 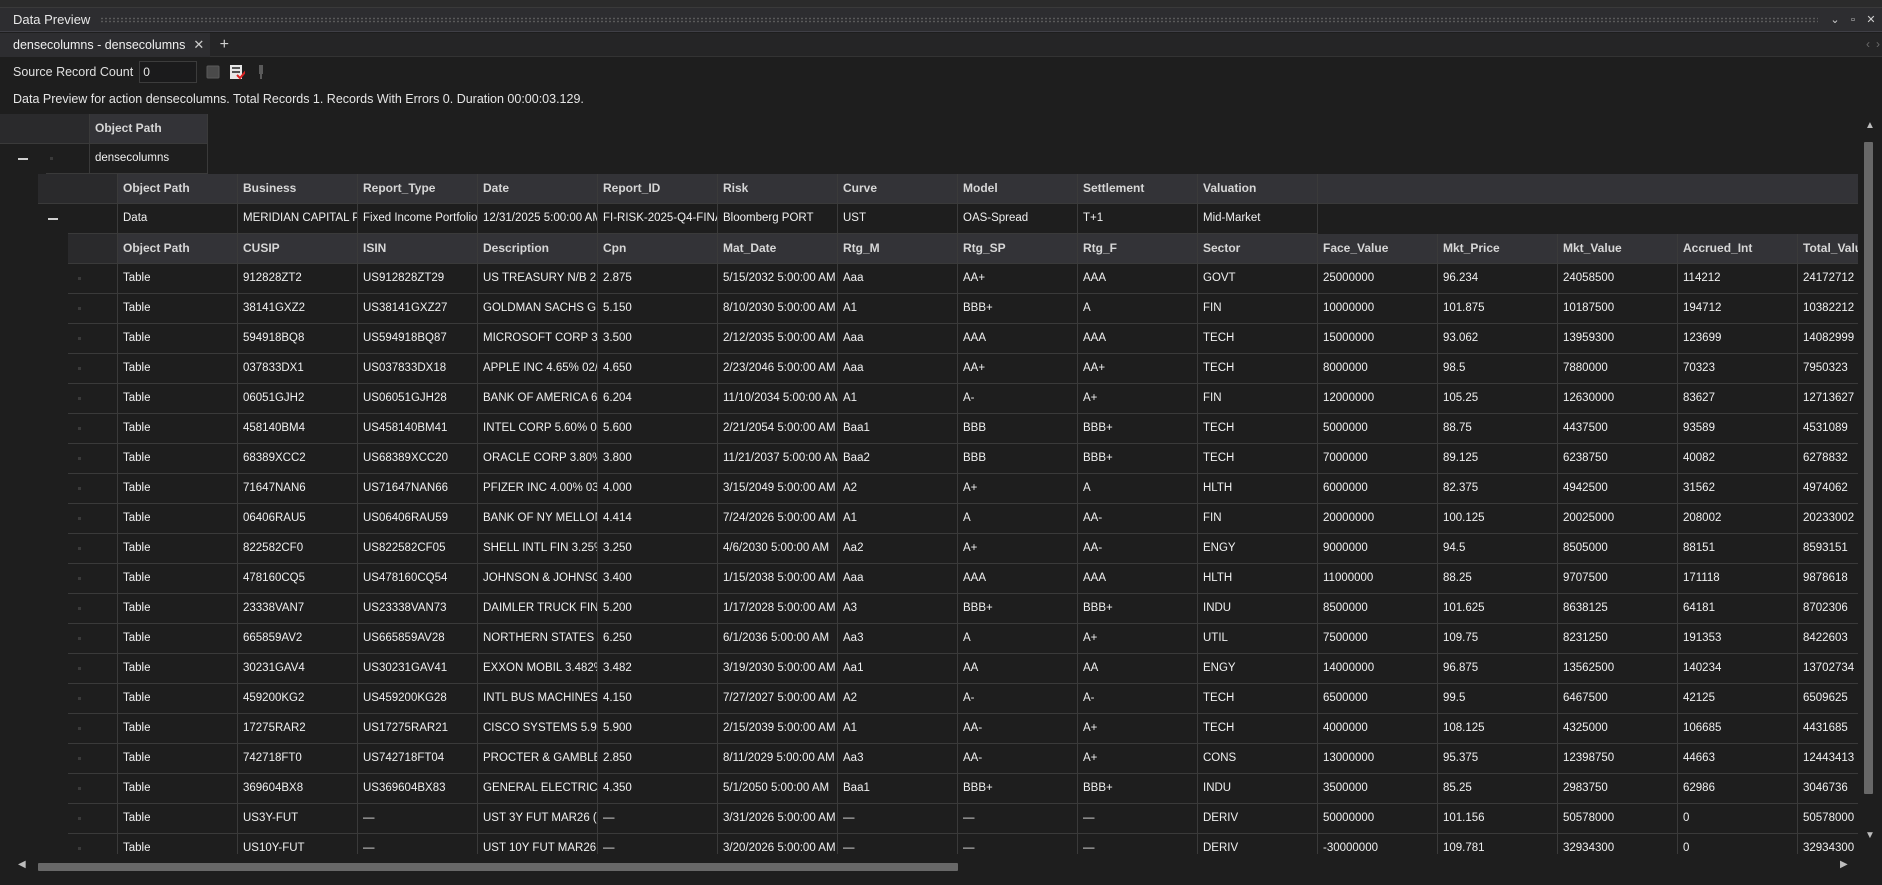 What do you see at coordinates (1018, 249) in the screenshot?
I see `column-header: Rtg_SP` at bounding box center [1018, 249].